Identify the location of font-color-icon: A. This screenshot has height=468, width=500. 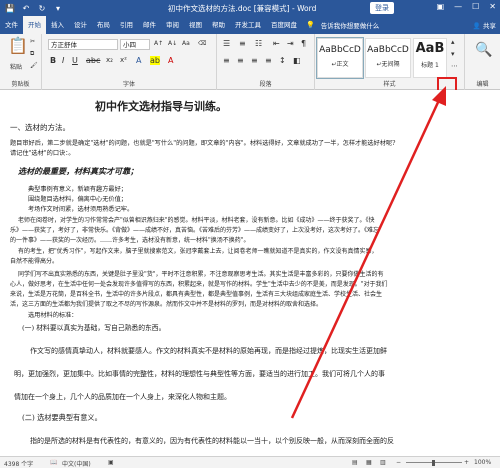
(170, 60).